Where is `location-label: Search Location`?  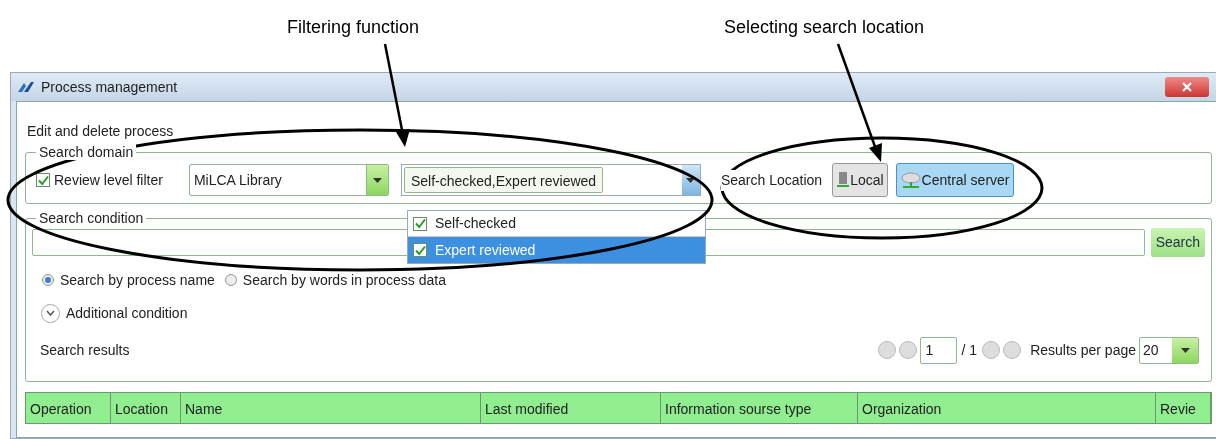 location-label: Search Location is located at coordinates (771, 180).